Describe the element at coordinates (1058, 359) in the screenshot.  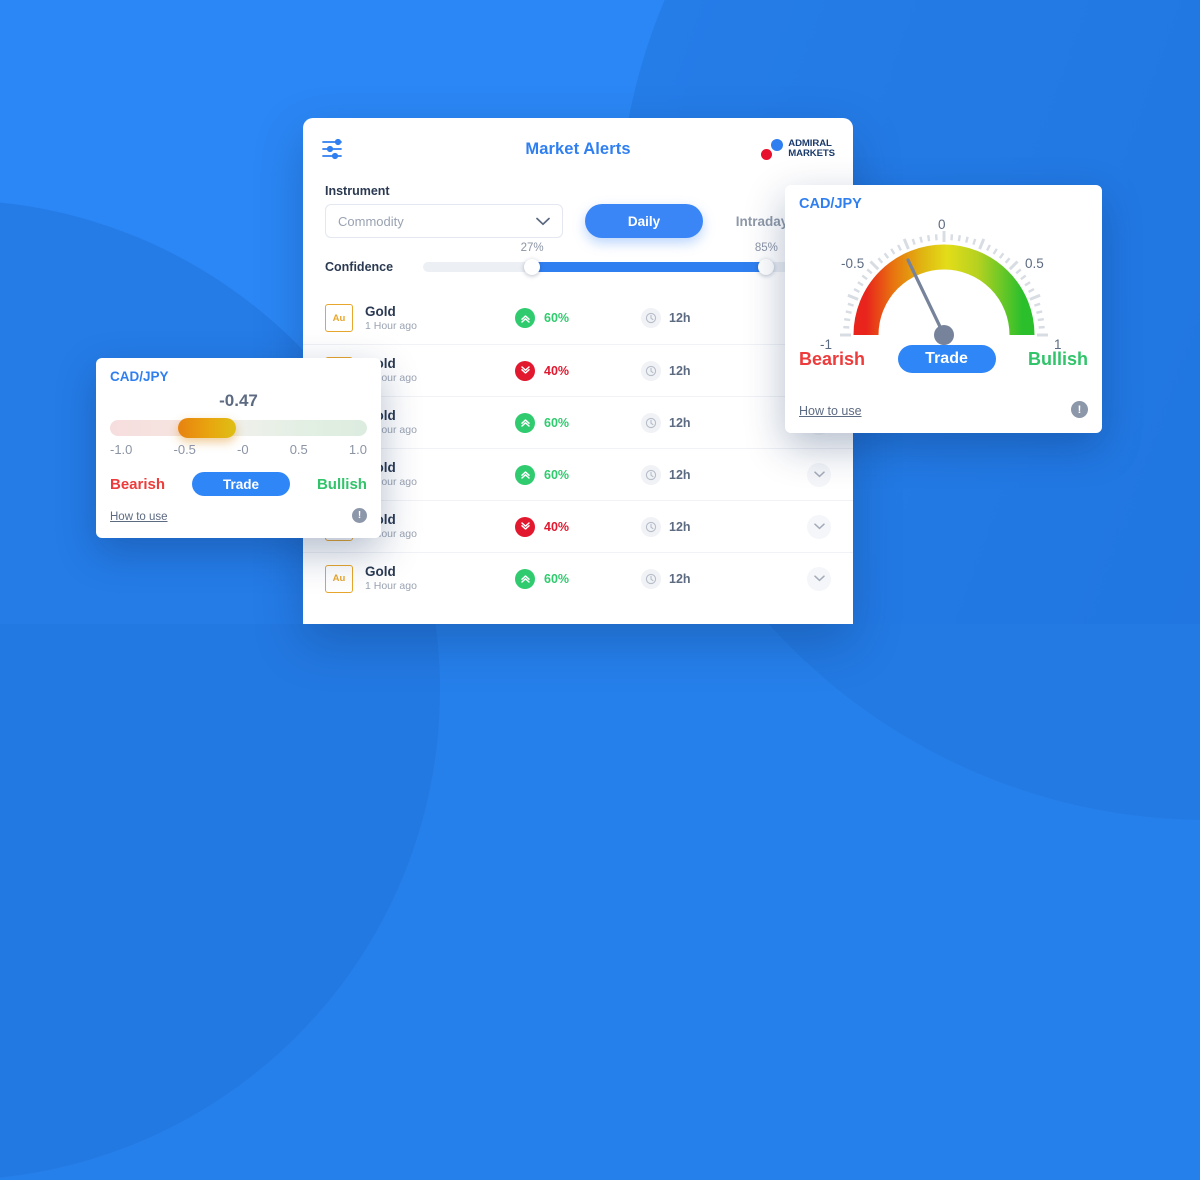
I see `bullish-label: Bullish` at that location.